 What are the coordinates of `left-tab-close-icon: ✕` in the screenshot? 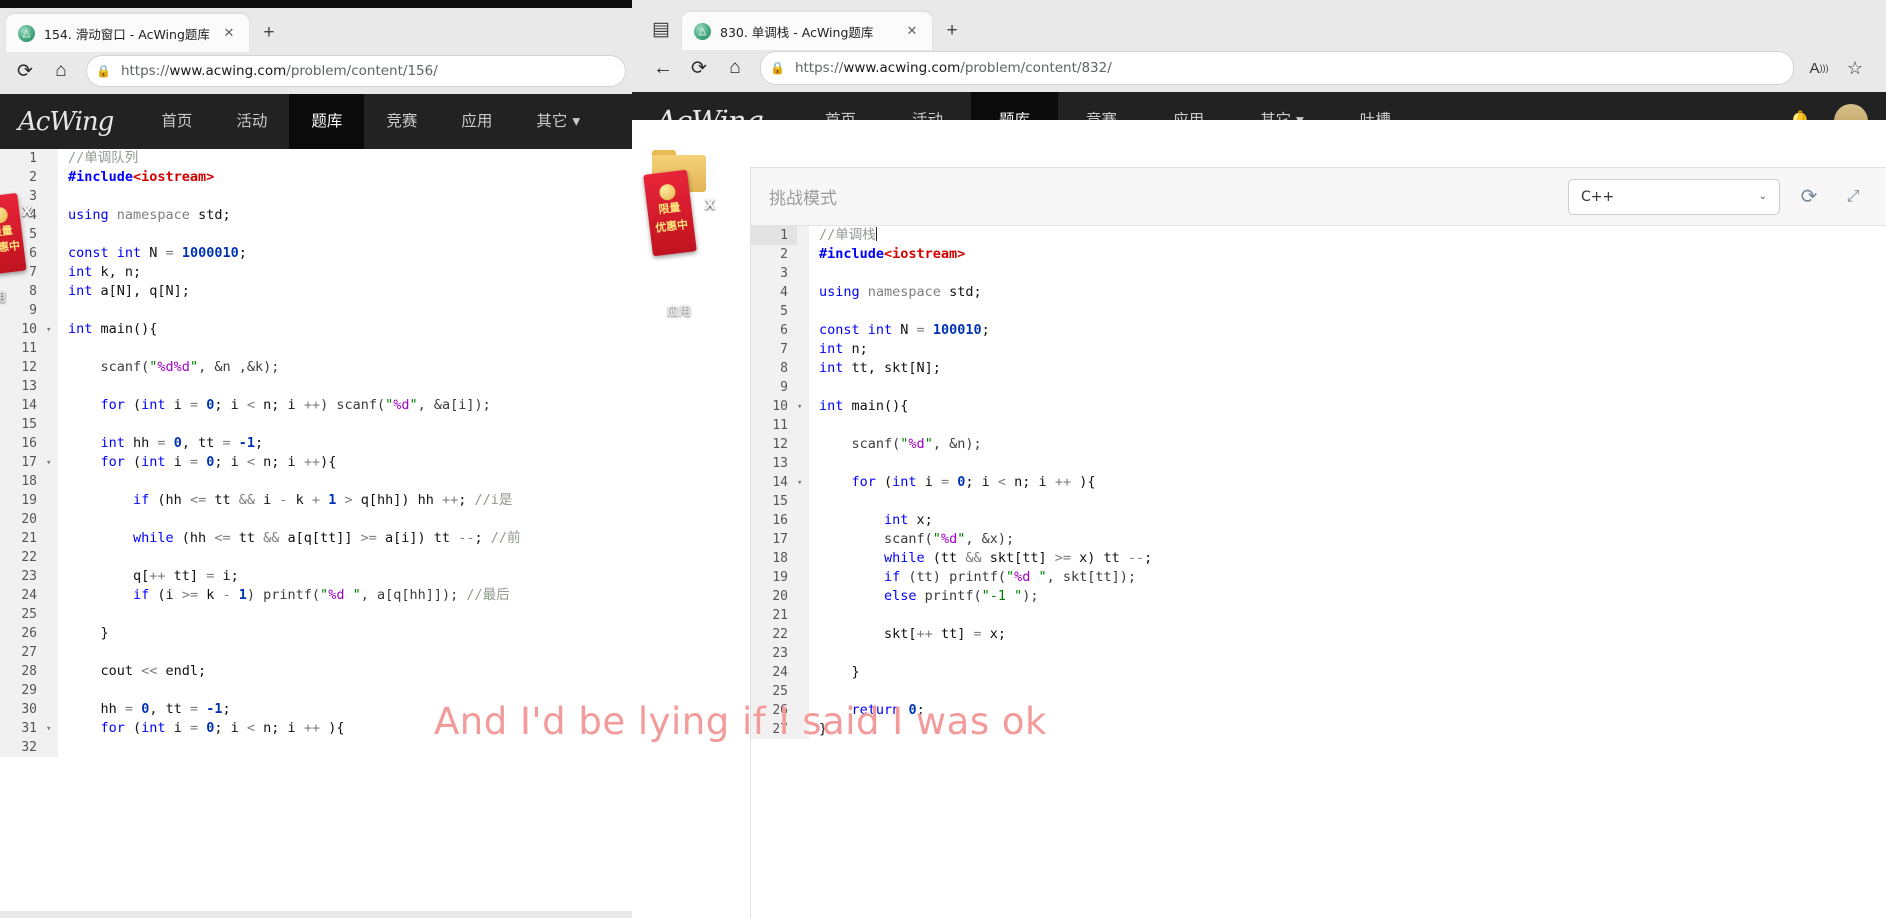 It's located at (229, 33).